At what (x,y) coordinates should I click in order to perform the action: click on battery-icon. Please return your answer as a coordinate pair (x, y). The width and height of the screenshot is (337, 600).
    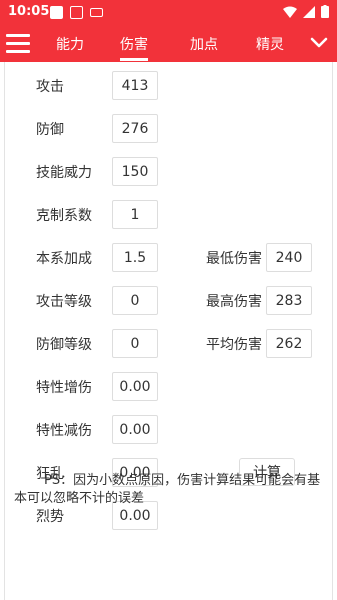
    Looking at the image, I should click on (325, 11).